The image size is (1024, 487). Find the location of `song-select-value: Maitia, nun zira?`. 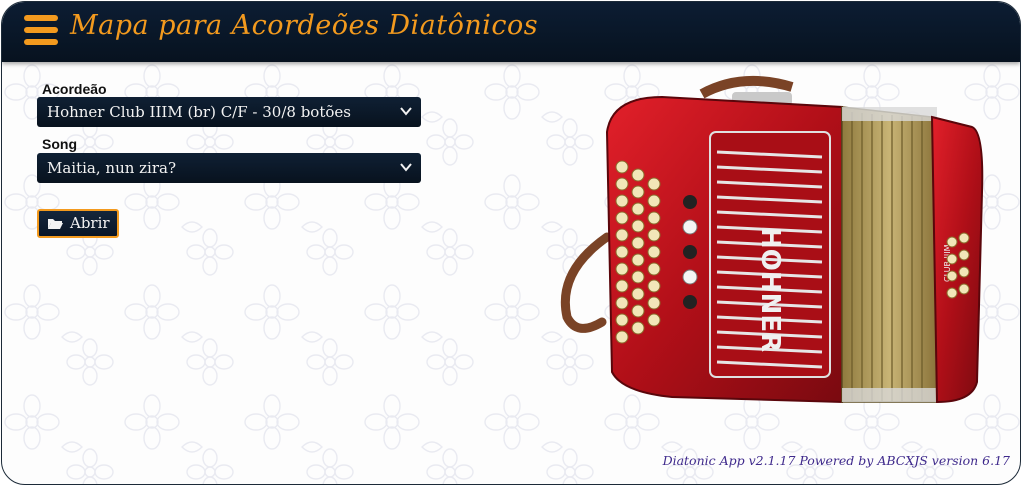

song-select-value: Maitia, nun zira? is located at coordinates (112, 168).